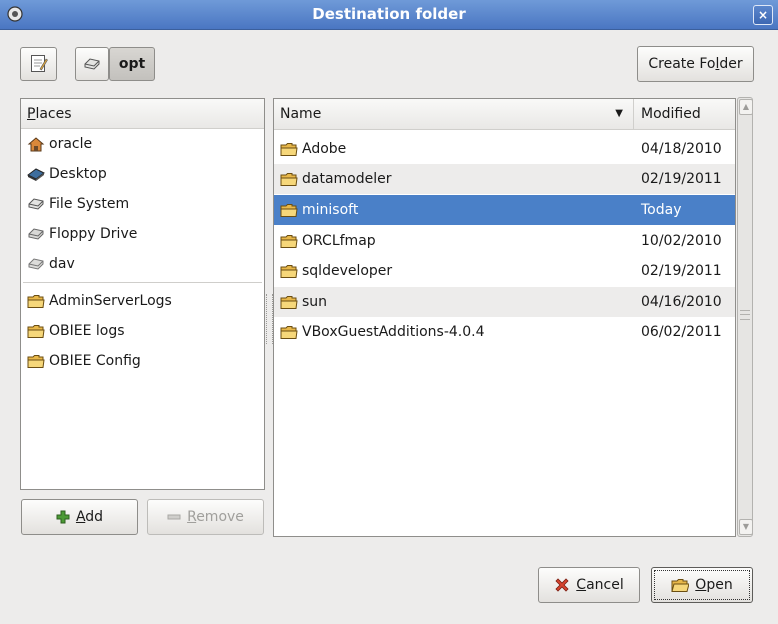 The height and width of the screenshot is (624, 778). Describe the element at coordinates (504, 241) in the screenshot. I see `file-row-orclfmap: ORCLfmap 10/02/2010` at that location.